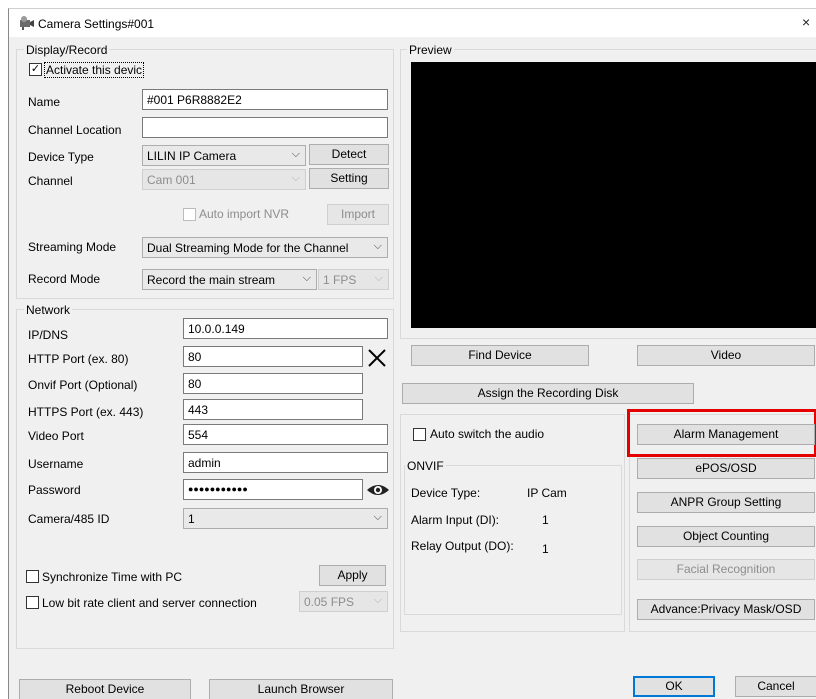  I want to click on channel-select: Cam 001 ⌵, so click(224, 179).